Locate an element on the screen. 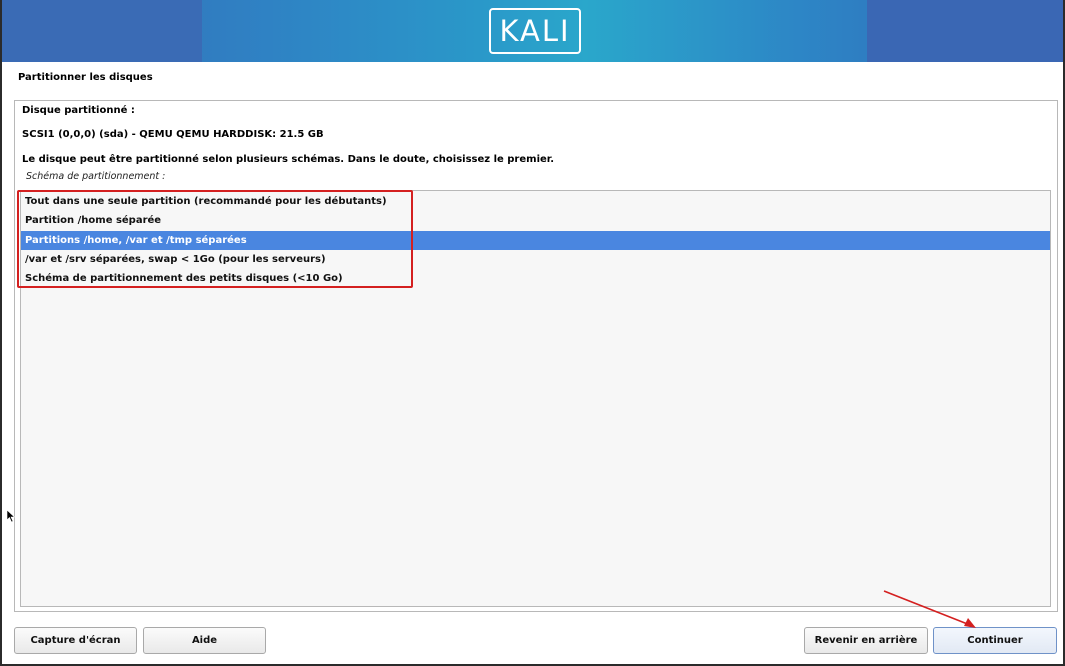 The image size is (1065, 666). mouse-pointer-icon is located at coordinates (11, 516).